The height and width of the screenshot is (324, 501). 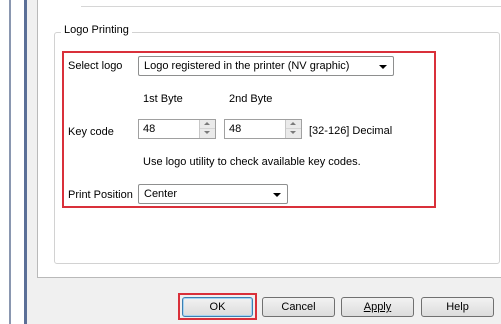 I want to click on logo-printing-title: Logo Printing, so click(x=96, y=30).